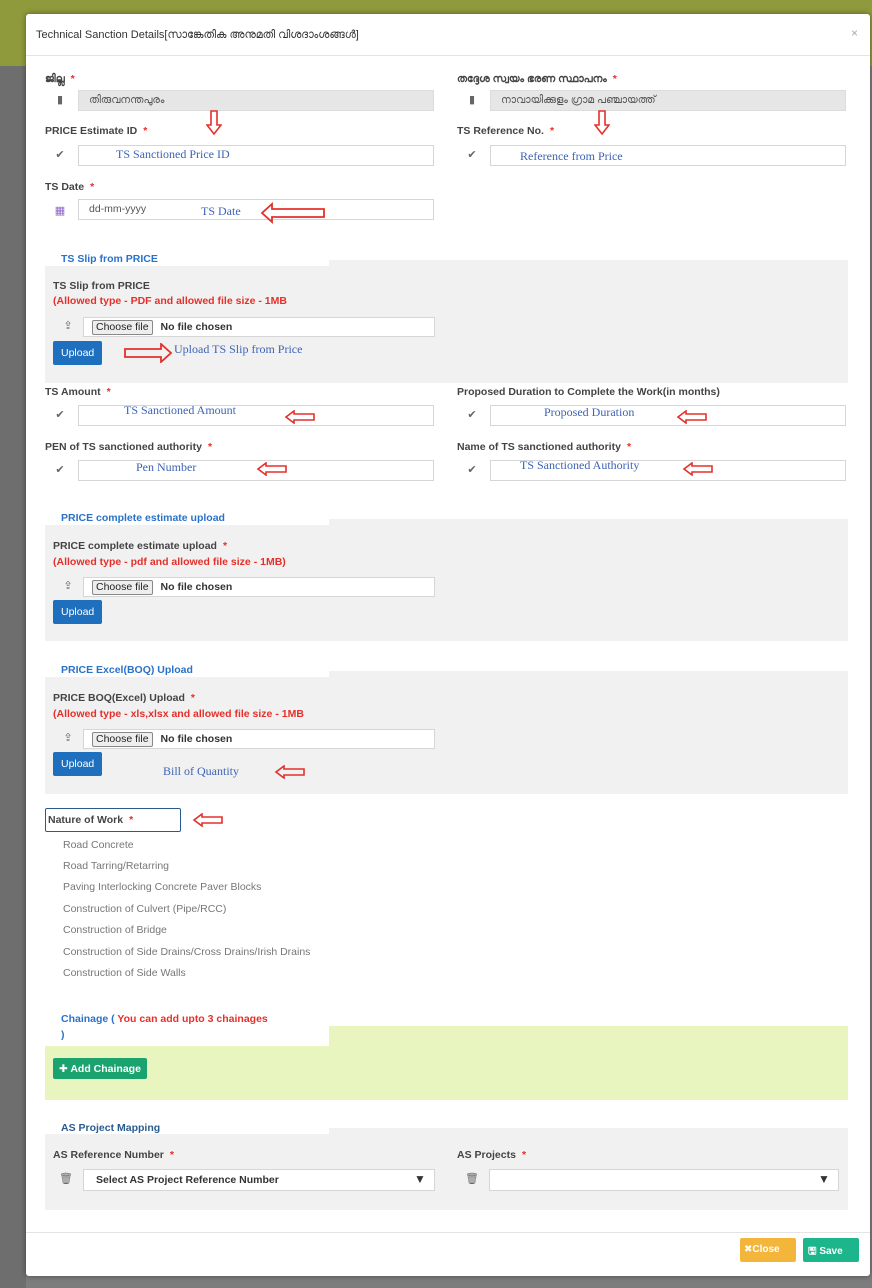  Describe the element at coordinates (173, 154) in the screenshot. I see `price-estimate-id-annotation: TS Sanctioned Price ID` at that location.